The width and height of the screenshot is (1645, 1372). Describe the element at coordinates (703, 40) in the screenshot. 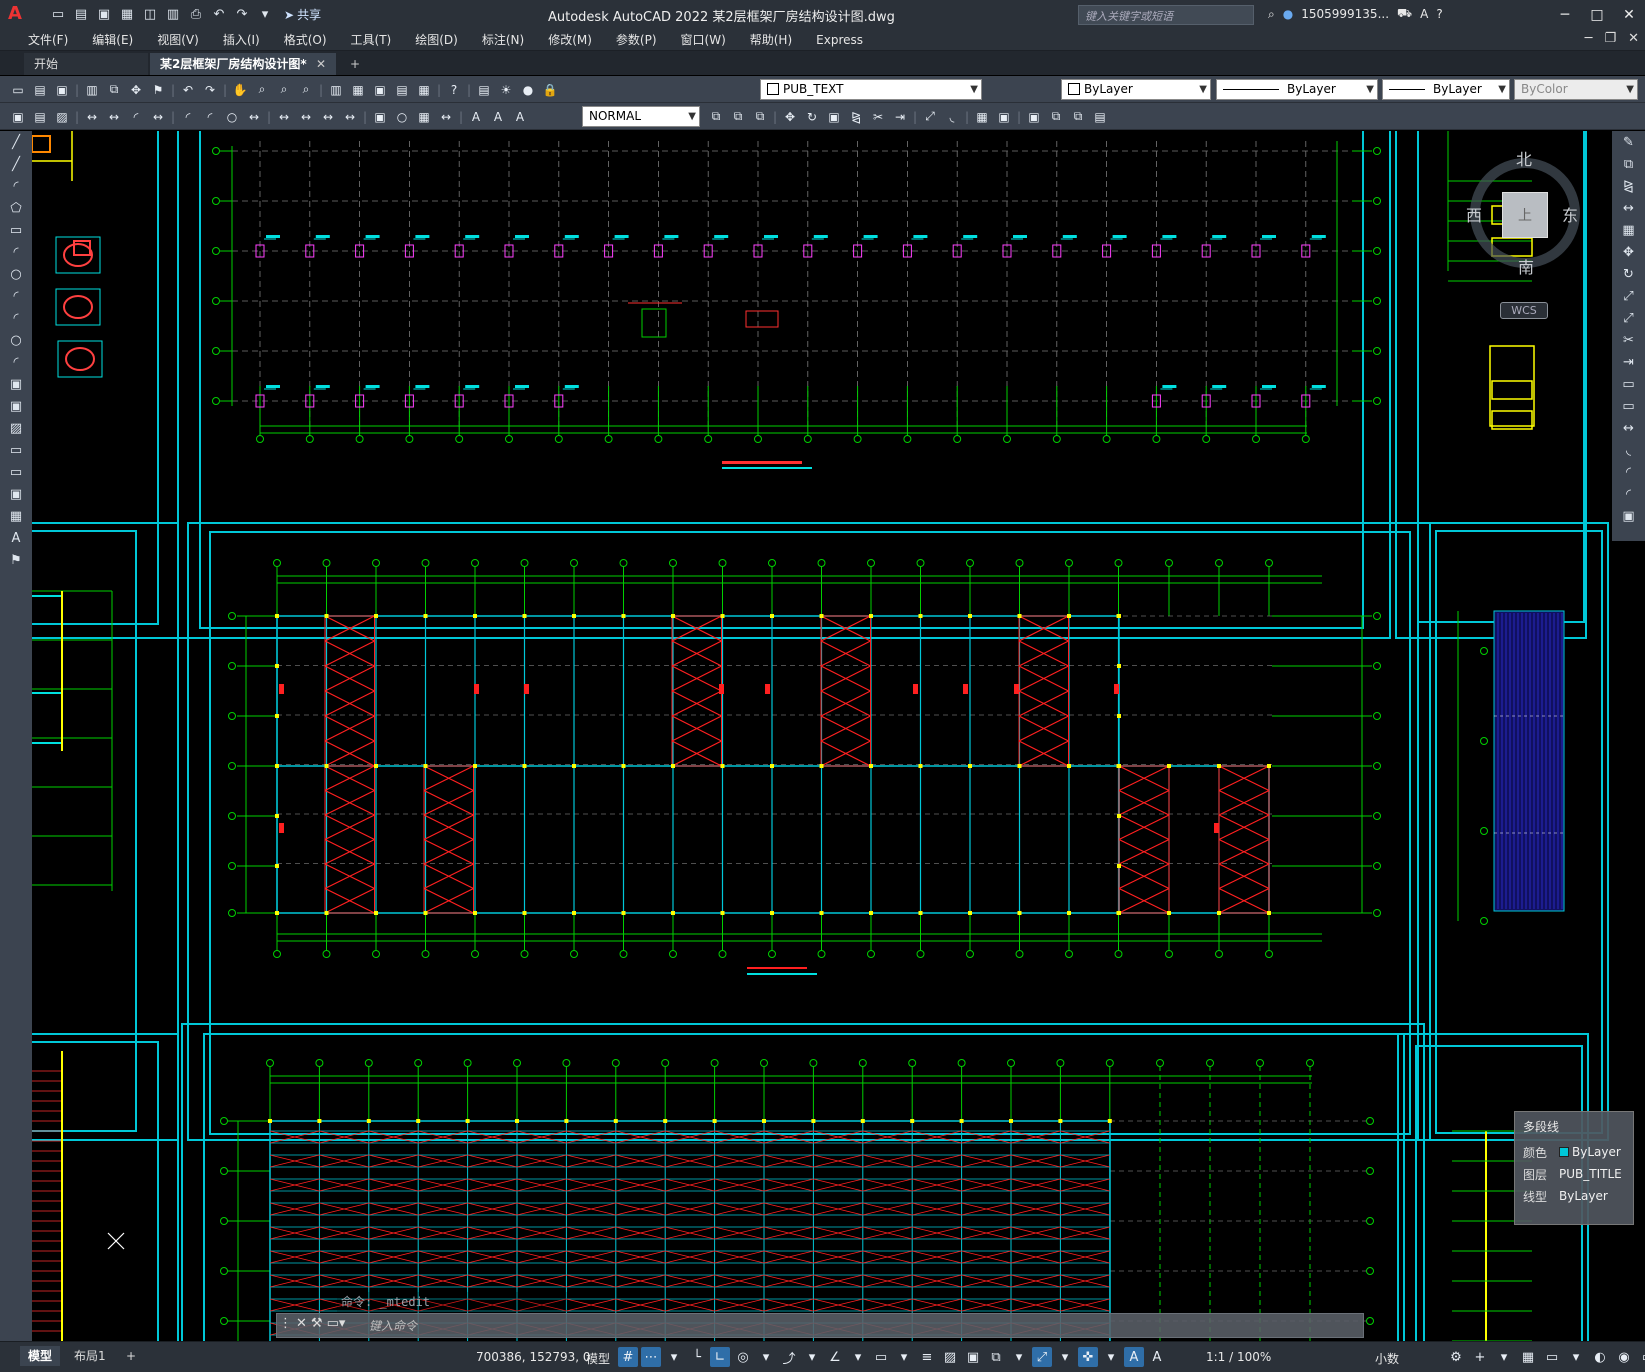

I see `menu-item: 窗口(W)` at that location.